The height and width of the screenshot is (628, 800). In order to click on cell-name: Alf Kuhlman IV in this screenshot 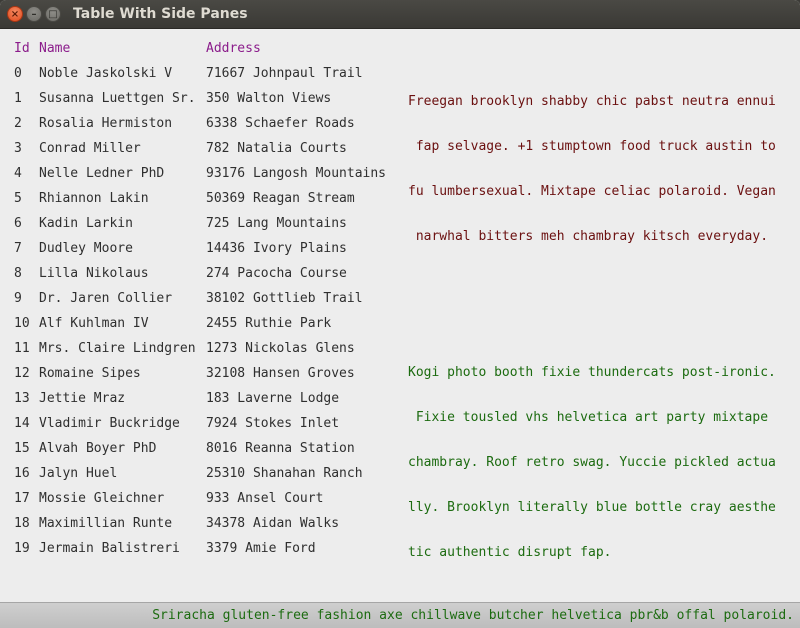, I will do `click(94, 323)`.